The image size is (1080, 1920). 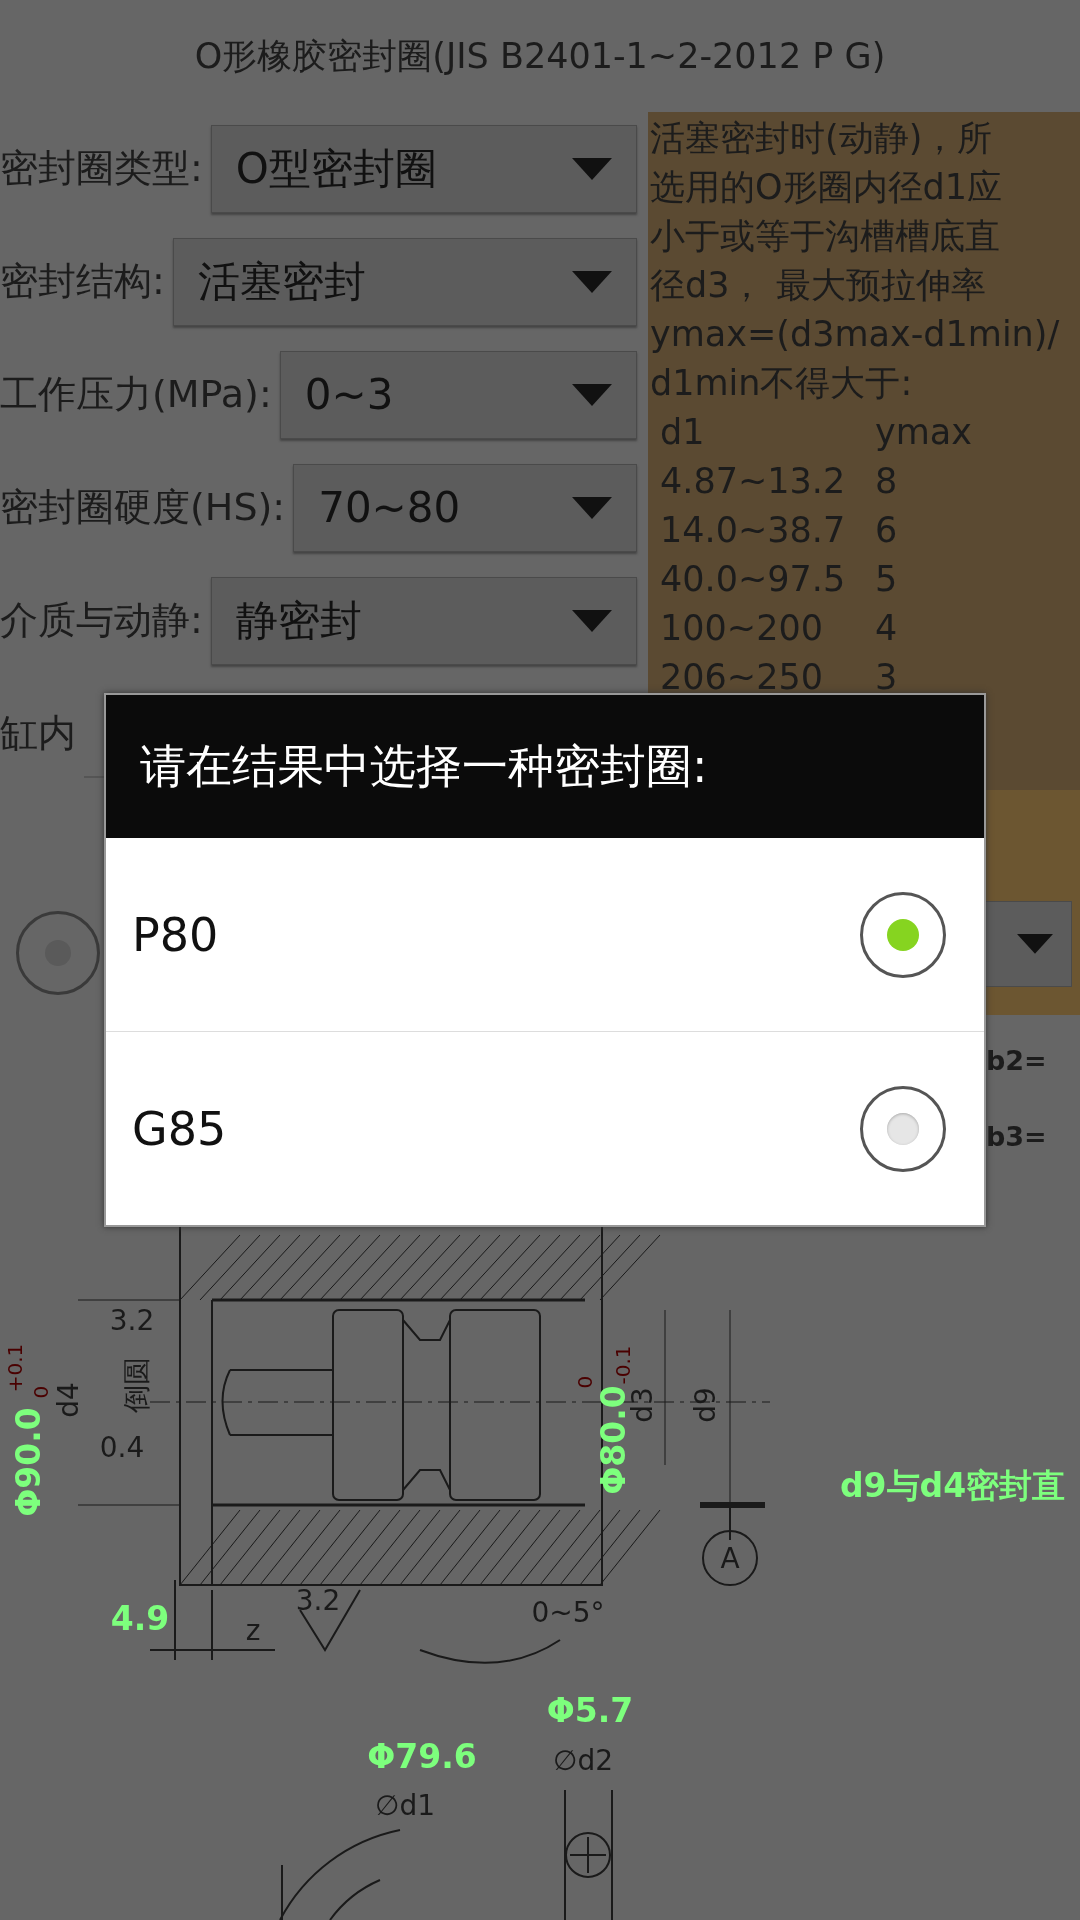 What do you see at coordinates (422, 1756) in the screenshot?
I see `dimension-value: Φ79.6` at bounding box center [422, 1756].